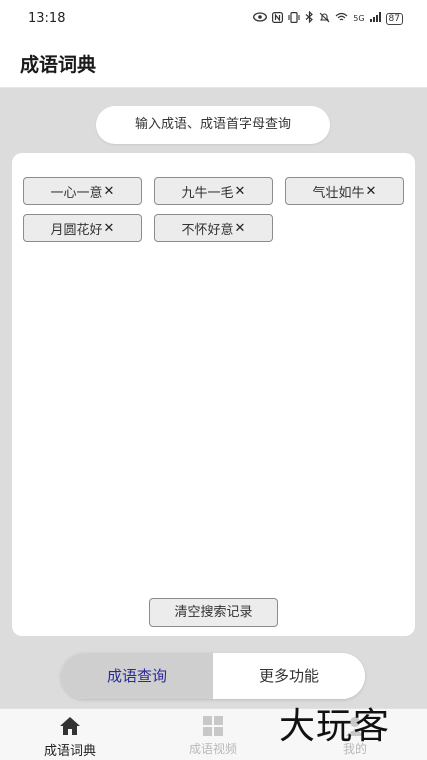 This screenshot has width=427, height=760. I want to click on grid-icon, so click(213, 726).